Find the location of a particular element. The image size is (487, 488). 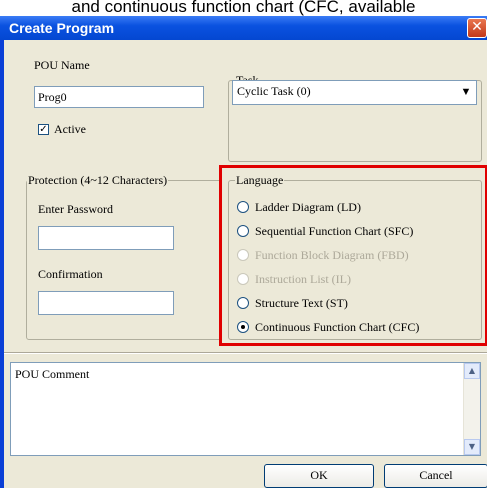

active-label: Active is located at coordinates (70, 129).